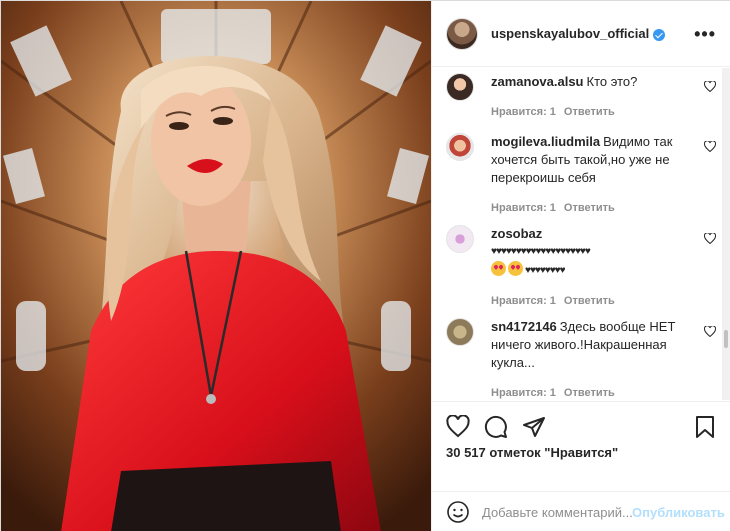 The height and width of the screenshot is (531, 730). Describe the element at coordinates (537, 81) in the screenshot. I see `comment-author: zamanova.alsu` at that location.